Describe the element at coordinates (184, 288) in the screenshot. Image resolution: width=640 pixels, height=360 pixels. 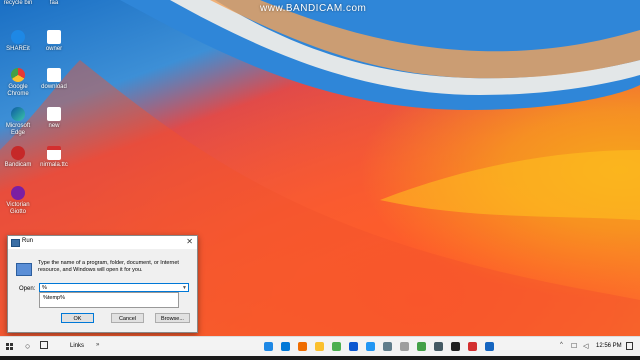
I see `chevron-down-icon: ▼` at that location.